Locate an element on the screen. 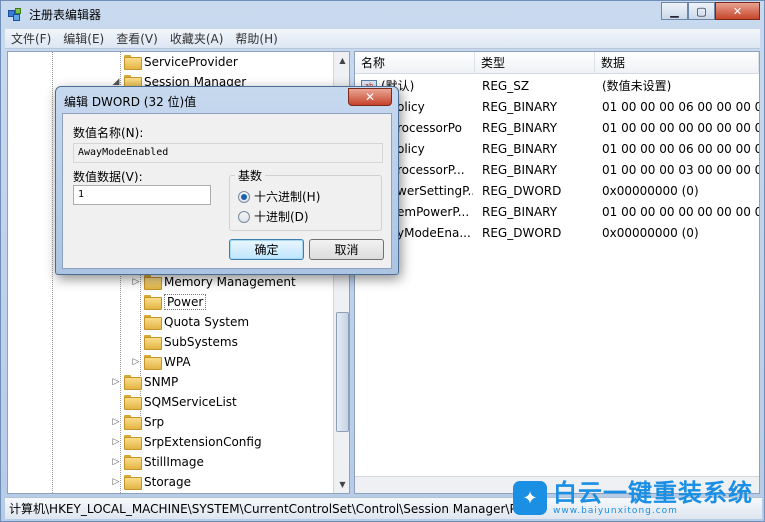 The width and height of the screenshot is (765, 522). value-data-input: 1 is located at coordinates (142, 195).